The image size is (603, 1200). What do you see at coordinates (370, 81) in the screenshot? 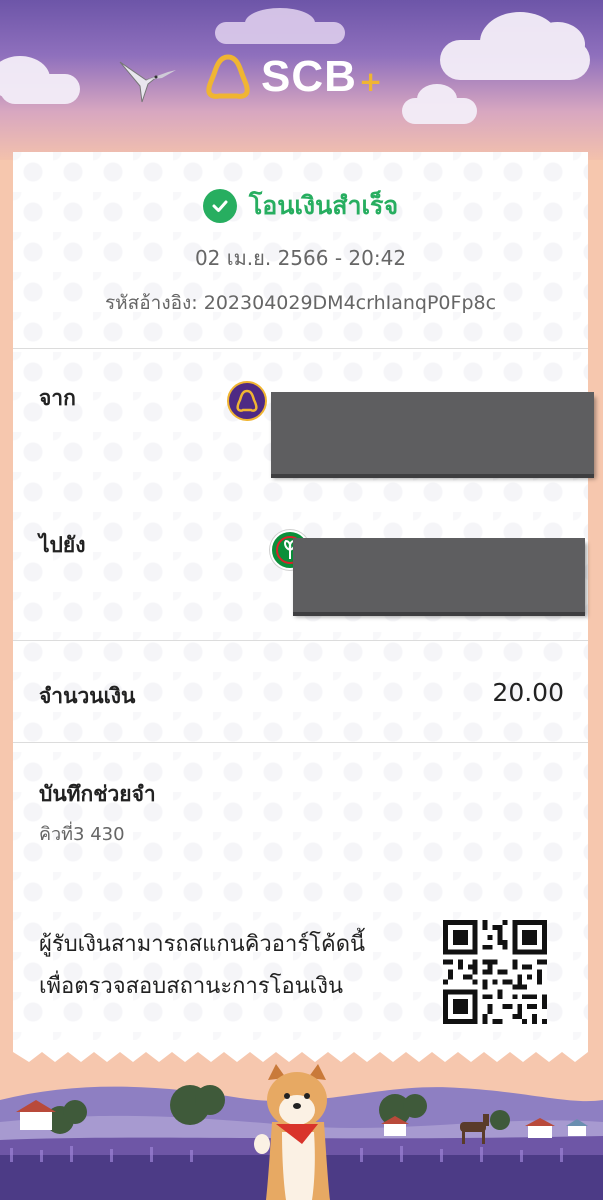
I see `logo-plus: +` at bounding box center [370, 81].